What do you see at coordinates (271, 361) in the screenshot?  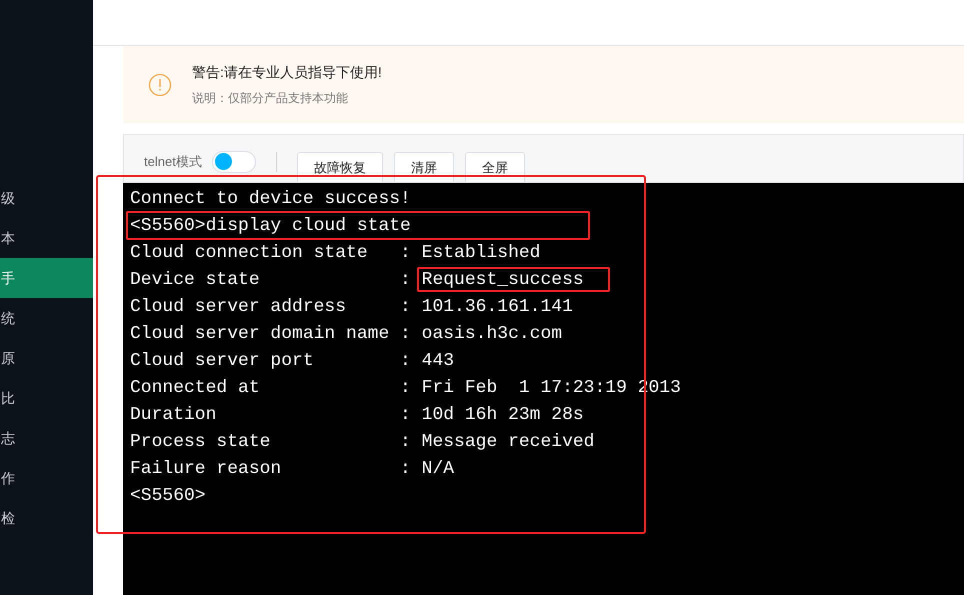 I see `terminal-label: Cloud server port :` at bounding box center [271, 361].